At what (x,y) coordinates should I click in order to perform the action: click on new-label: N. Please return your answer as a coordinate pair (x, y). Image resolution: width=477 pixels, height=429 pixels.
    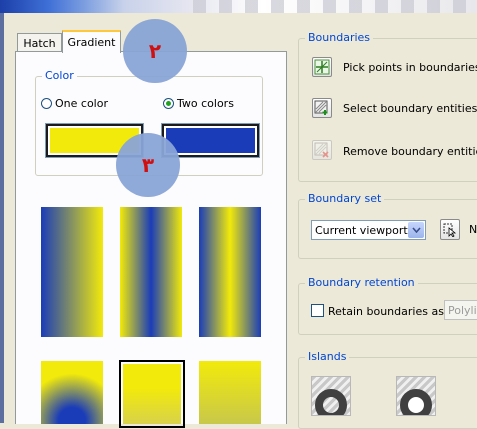
    Looking at the image, I should click on (473, 229).